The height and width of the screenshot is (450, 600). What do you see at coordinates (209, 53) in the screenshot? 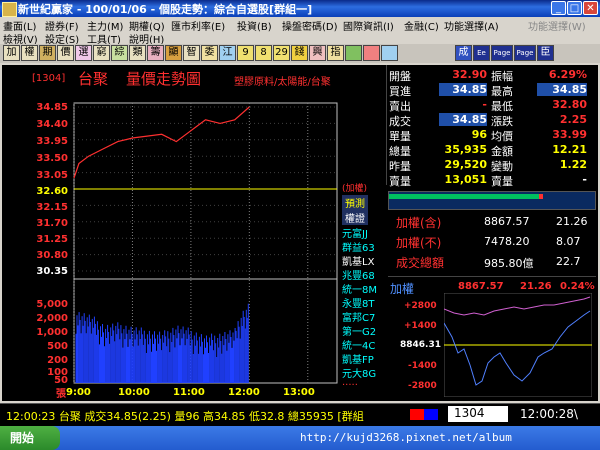
I see `tb-order-button: 委` at bounding box center [209, 53].